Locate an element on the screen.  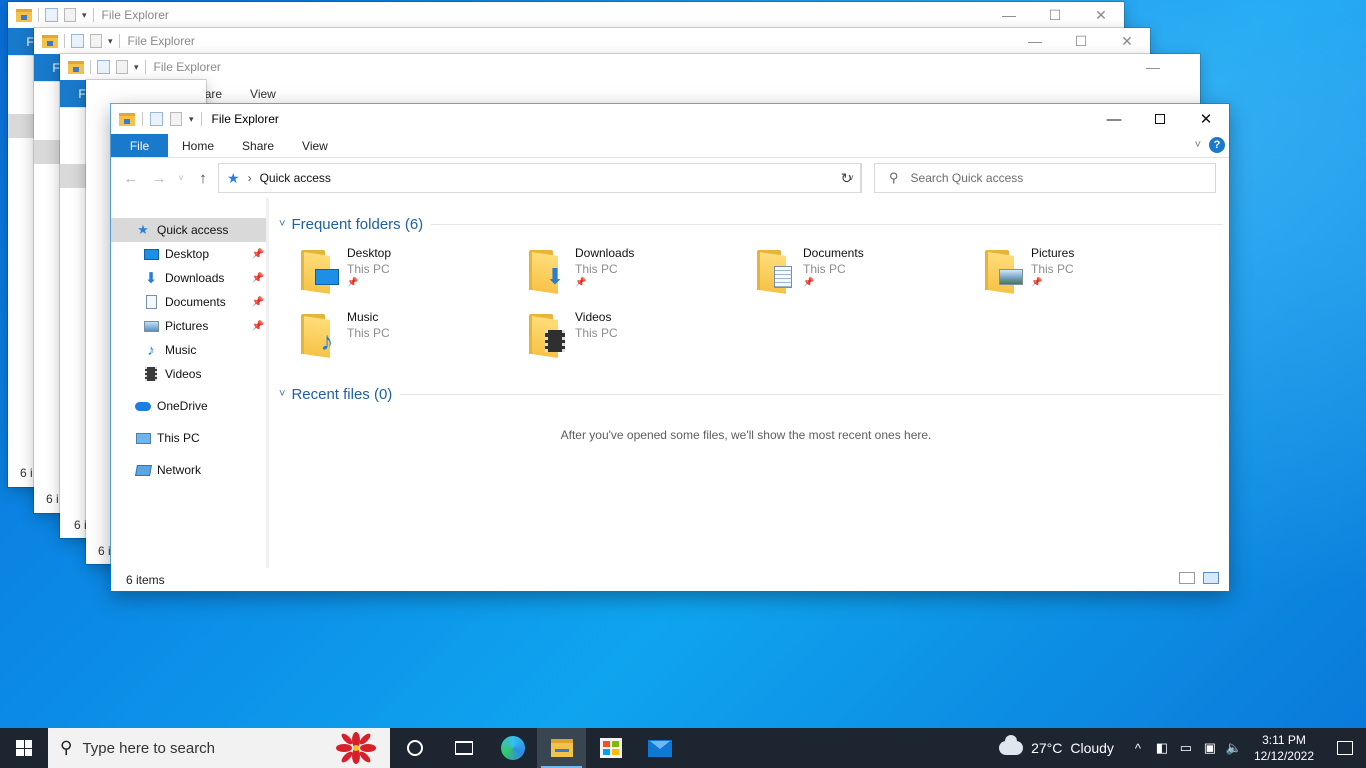
sidebar-item-documents: Documents 📌 is located at coordinates (189, 302).